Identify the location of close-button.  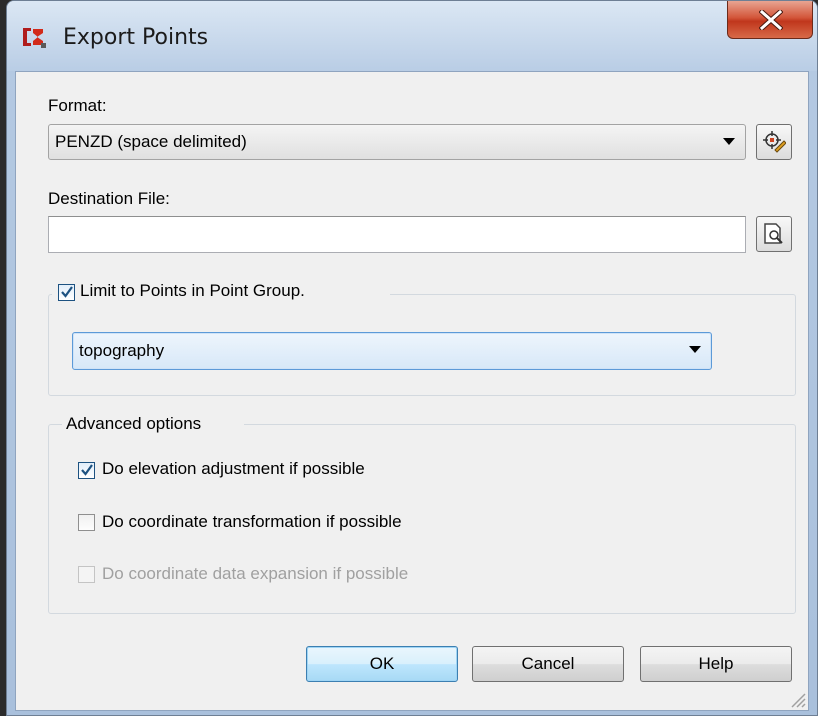
(770, 20).